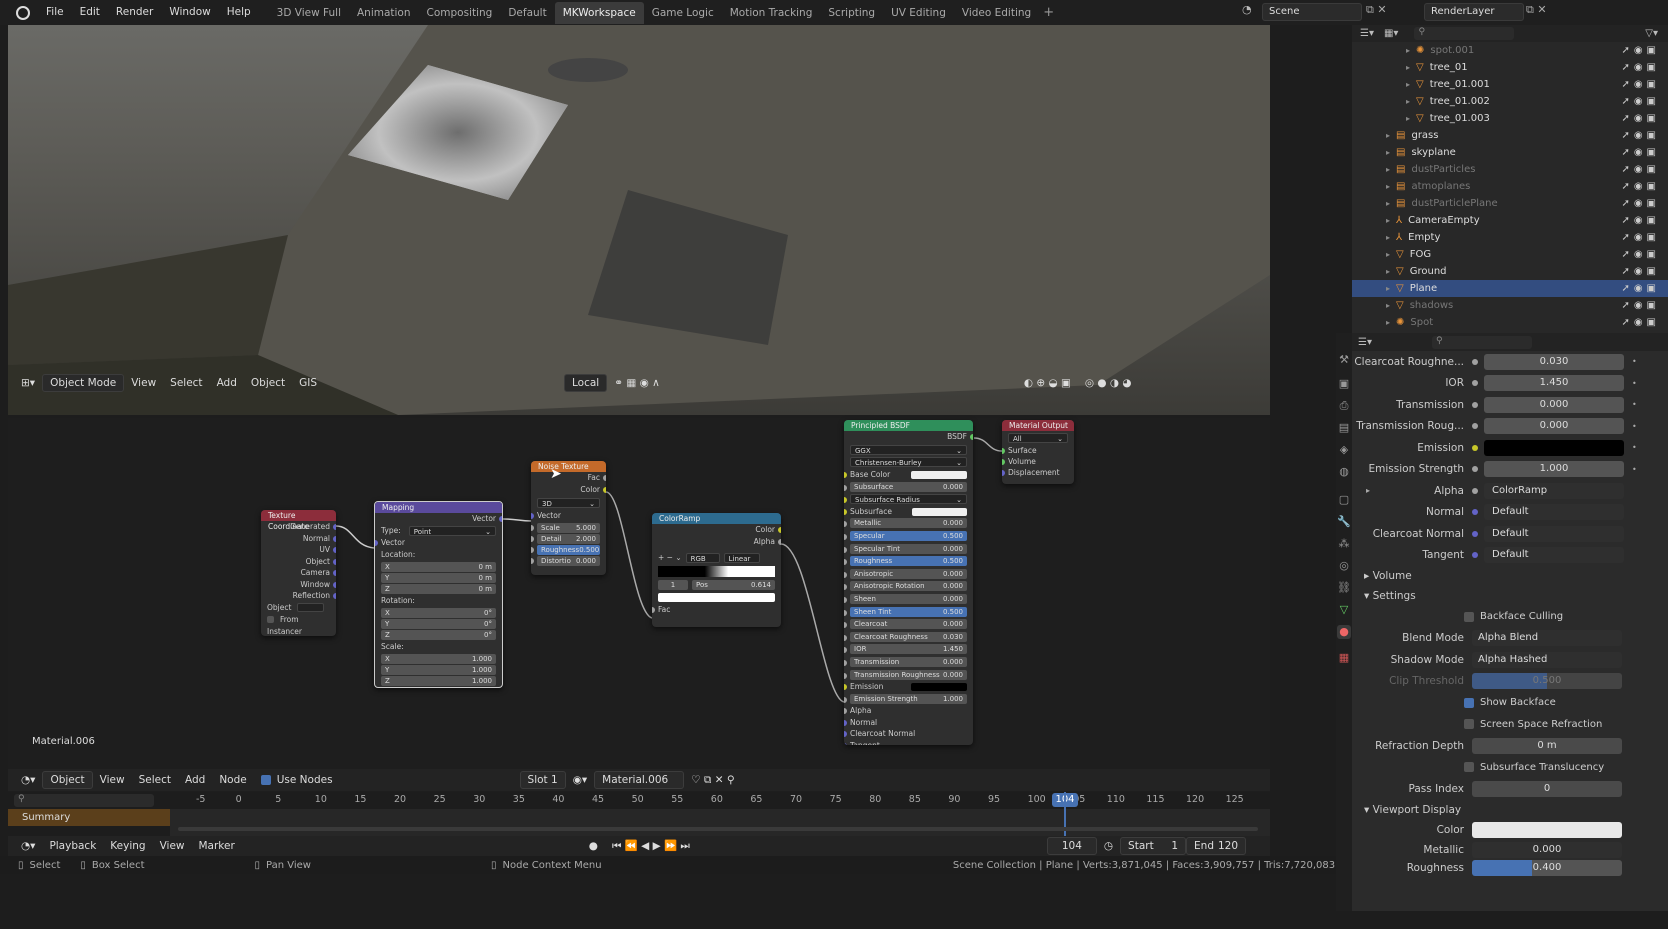  Describe the element at coordinates (702, 558) in the screenshot. I see `ramp-color-mode: RGB` at that location.